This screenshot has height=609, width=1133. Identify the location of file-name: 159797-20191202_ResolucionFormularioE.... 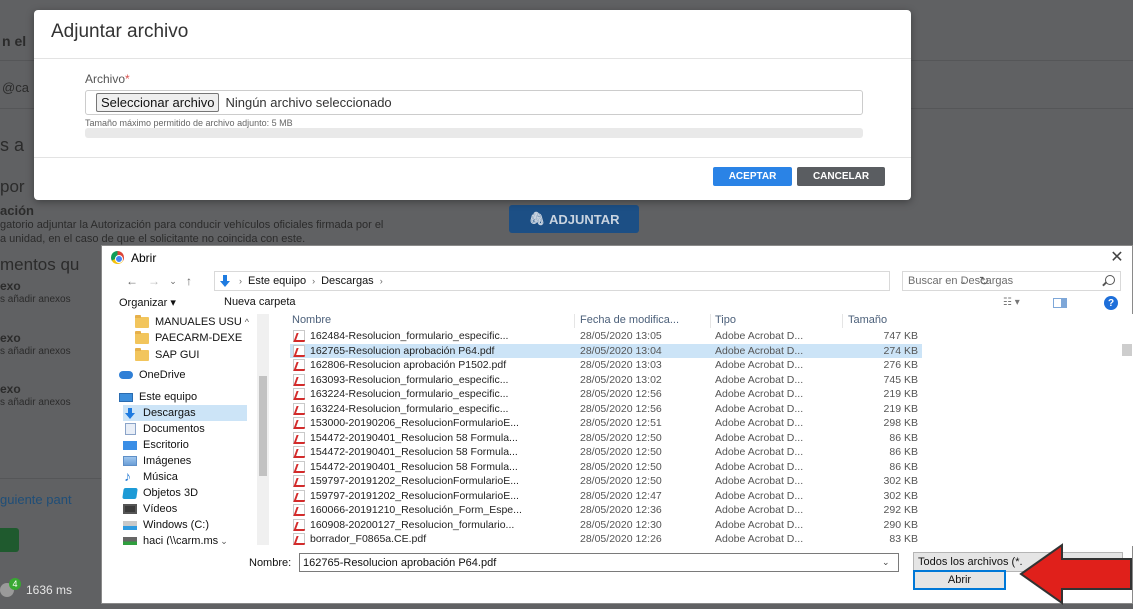
(414, 481).